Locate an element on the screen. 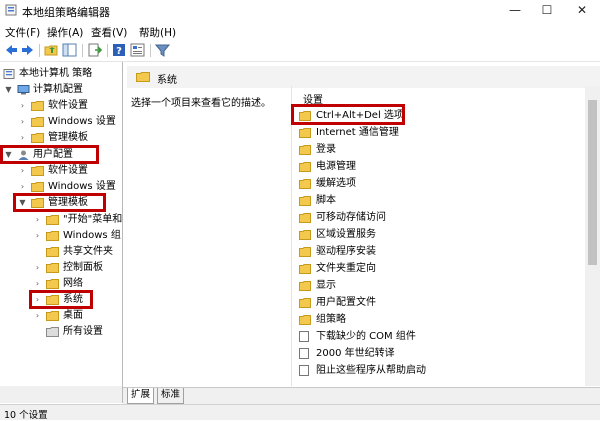 Image resolution: width=600 pixels, height=421 pixels. up-folder-icon is located at coordinates (51, 50).